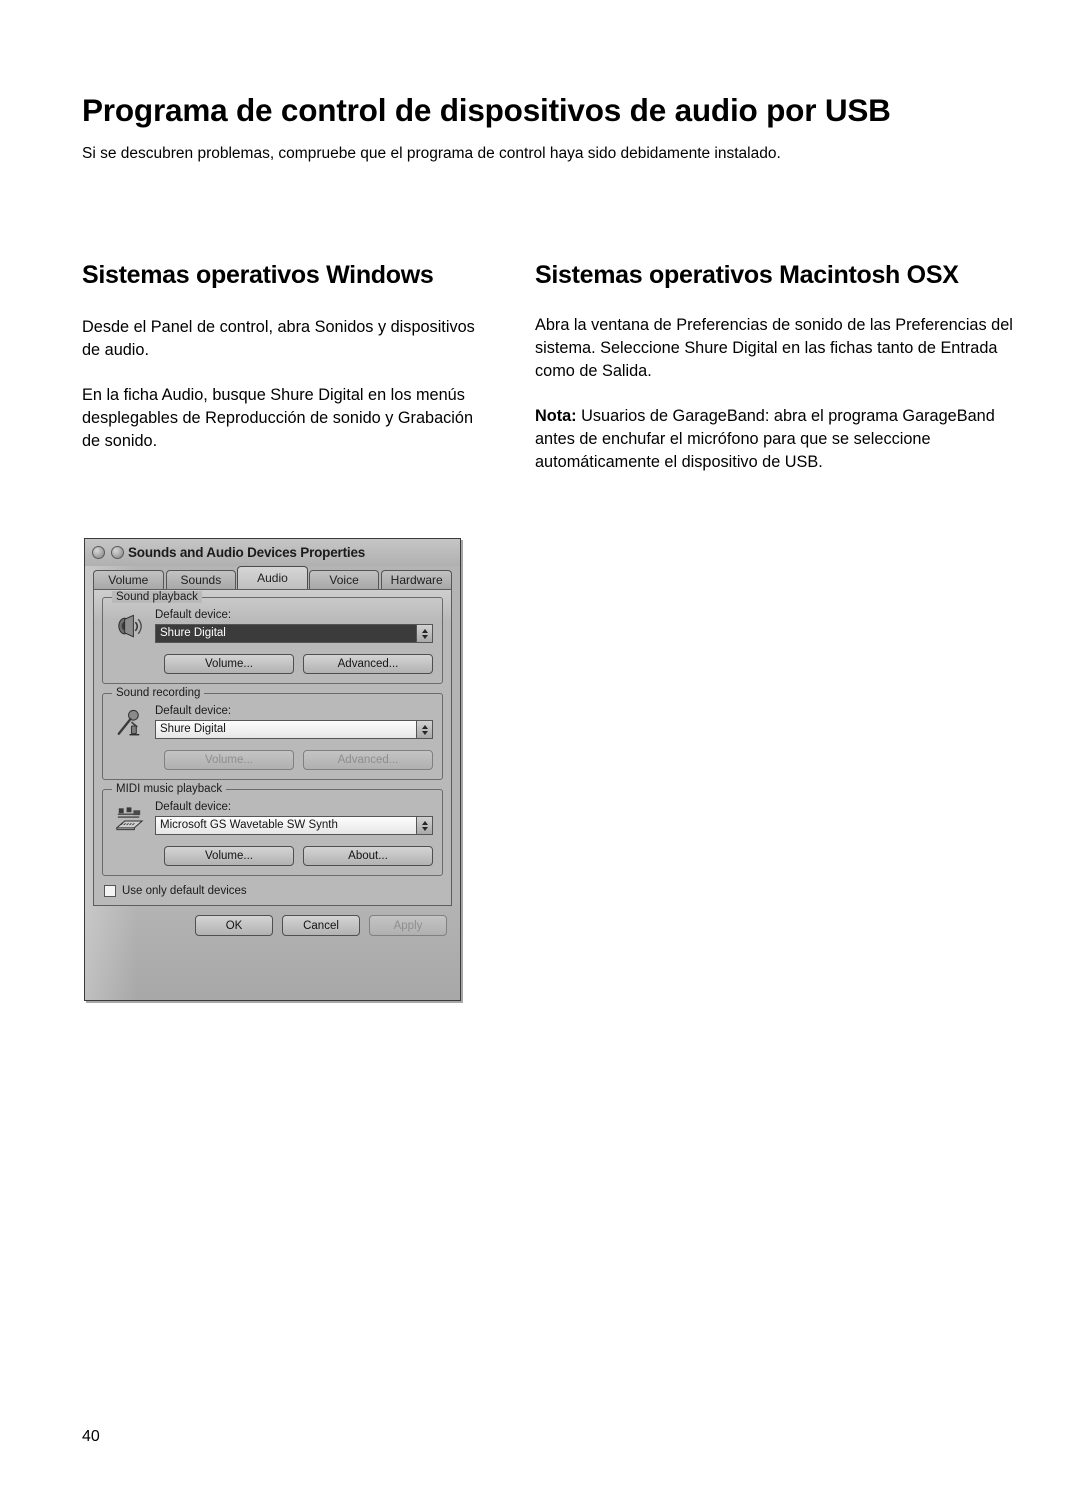  What do you see at coordinates (286, 825) in the screenshot?
I see `midi-device-value: Microsoft GS Wavetable SW Synth` at bounding box center [286, 825].